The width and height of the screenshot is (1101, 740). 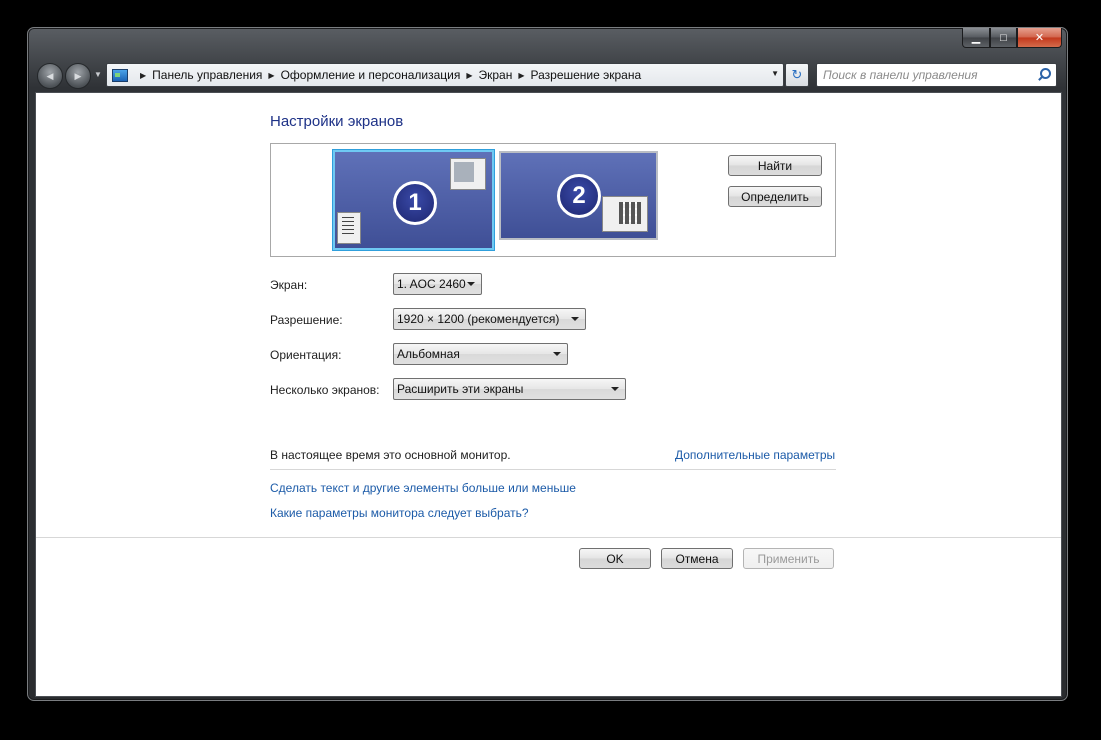 I want to click on search-box, so click(x=936, y=75).